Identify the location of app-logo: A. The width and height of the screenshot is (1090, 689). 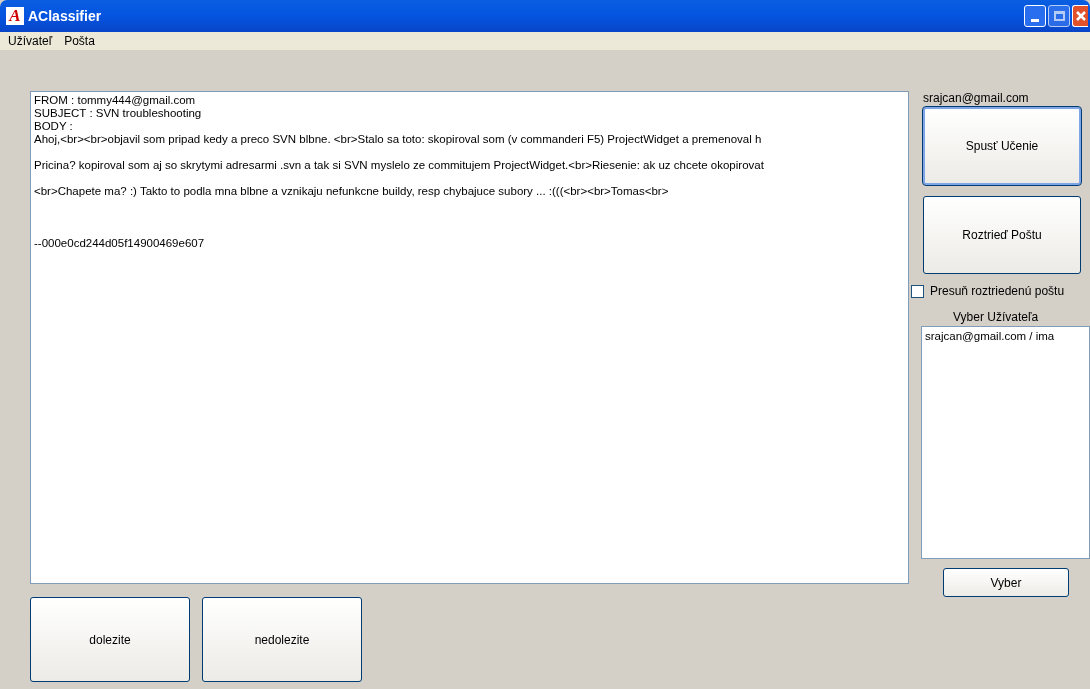
(15, 16).